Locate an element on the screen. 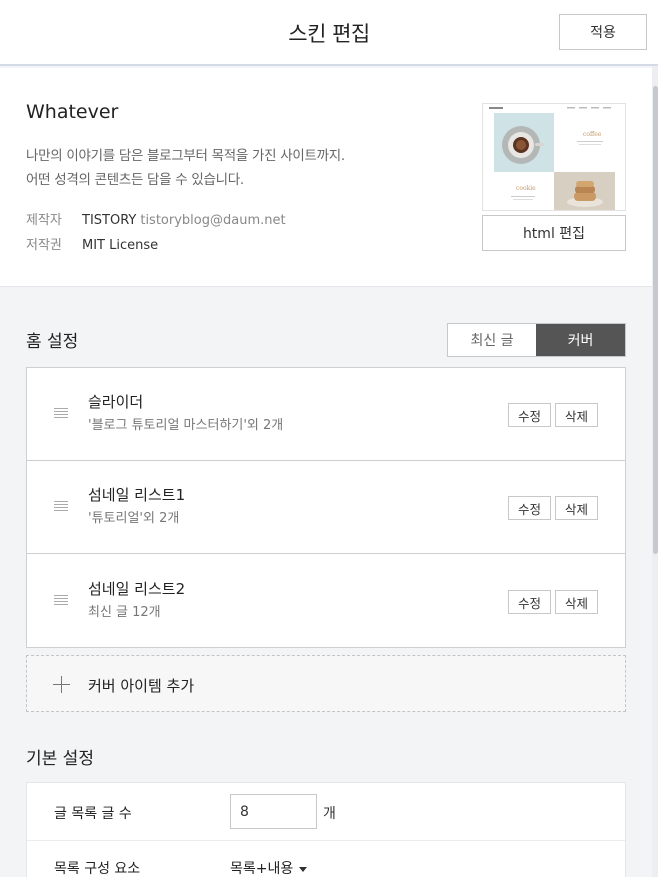 The height and width of the screenshot is (877, 658). post-count-unit: 개 is located at coordinates (329, 814).